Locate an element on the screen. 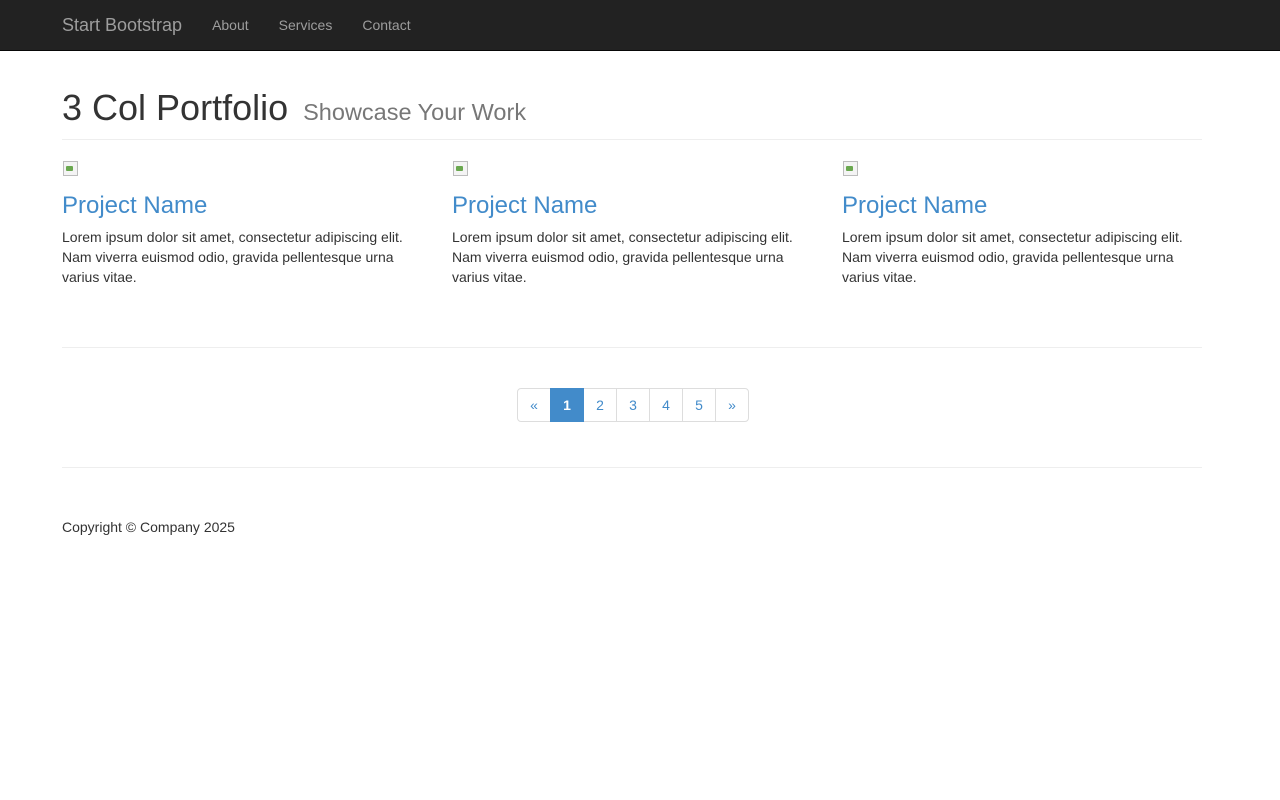 This screenshot has width=1280, height=800. navbar-content: Start Bootstrap About Services Contact is located at coordinates (244, 25).